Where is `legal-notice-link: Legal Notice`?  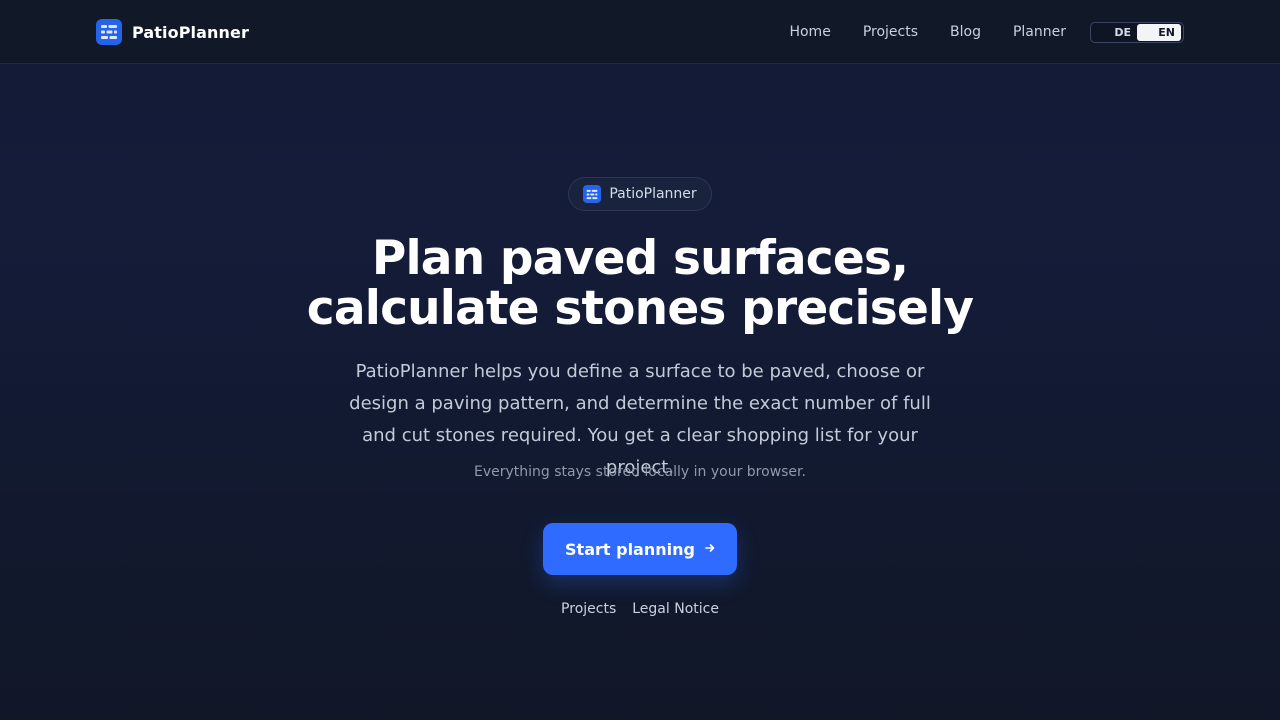 legal-notice-link: Legal Notice is located at coordinates (675, 609).